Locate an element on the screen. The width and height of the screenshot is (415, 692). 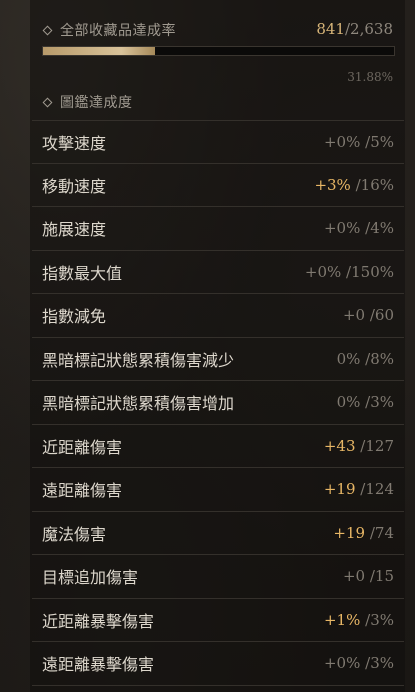
stat-row: 遠距離暴擊傷害 +0% /3% is located at coordinates (218, 664).